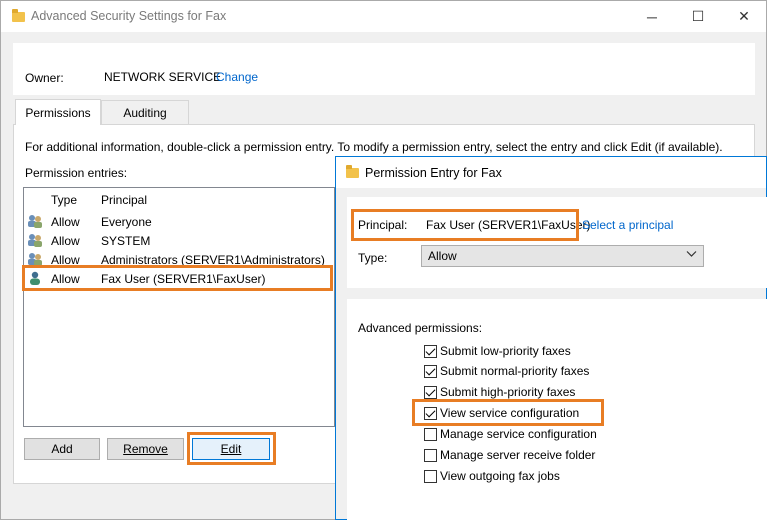 This screenshot has height=520, width=767. Describe the element at coordinates (383, 225) in the screenshot. I see `principal-label: Principal:` at that location.